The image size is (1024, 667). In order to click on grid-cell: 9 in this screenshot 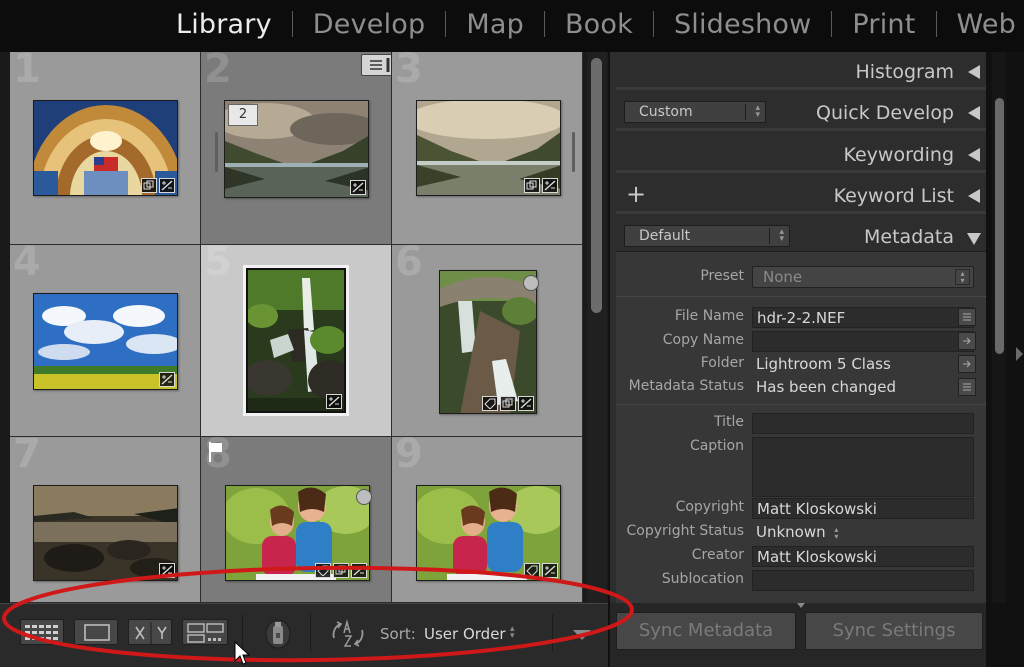, I will do `click(487, 520)`.